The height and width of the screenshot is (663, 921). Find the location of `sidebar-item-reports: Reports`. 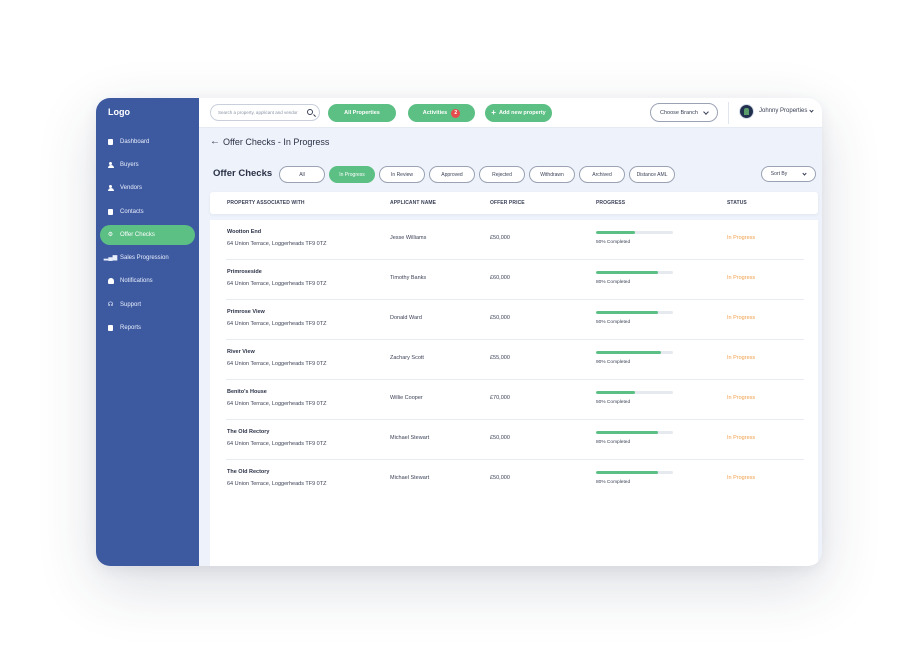

sidebar-item-reports: Reports is located at coordinates (147, 328).